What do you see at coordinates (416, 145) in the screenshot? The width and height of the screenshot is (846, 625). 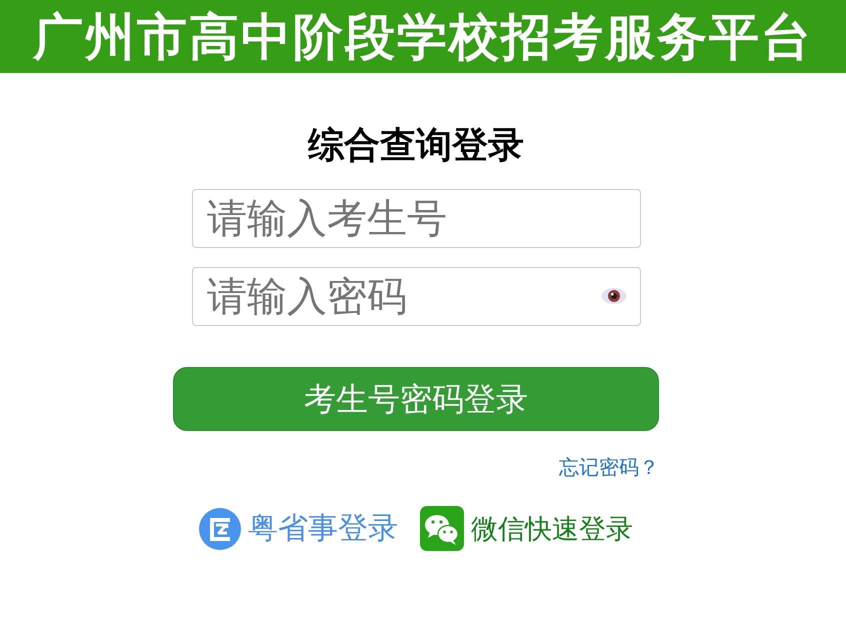 I see `login-heading: 综合查询登录` at bounding box center [416, 145].